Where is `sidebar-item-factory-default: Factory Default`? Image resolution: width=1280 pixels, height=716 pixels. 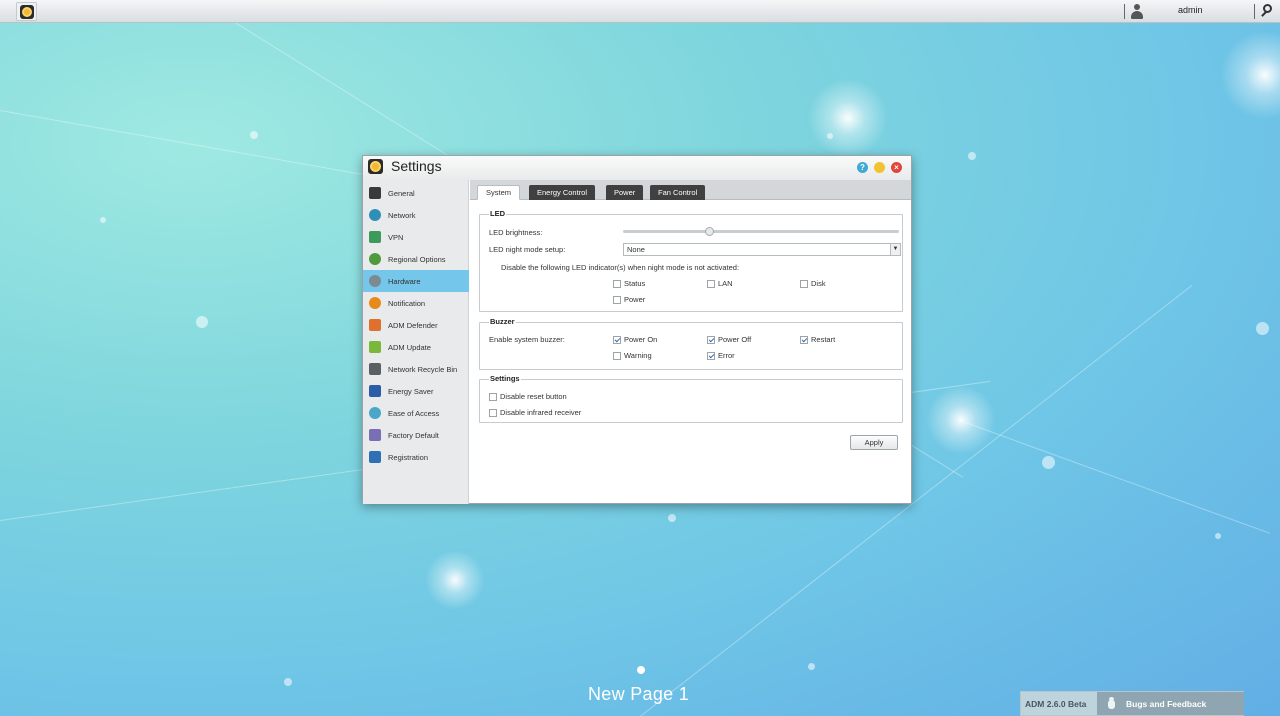 sidebar-item-factory-default: Factory Default is located at coordinates (416, 435).